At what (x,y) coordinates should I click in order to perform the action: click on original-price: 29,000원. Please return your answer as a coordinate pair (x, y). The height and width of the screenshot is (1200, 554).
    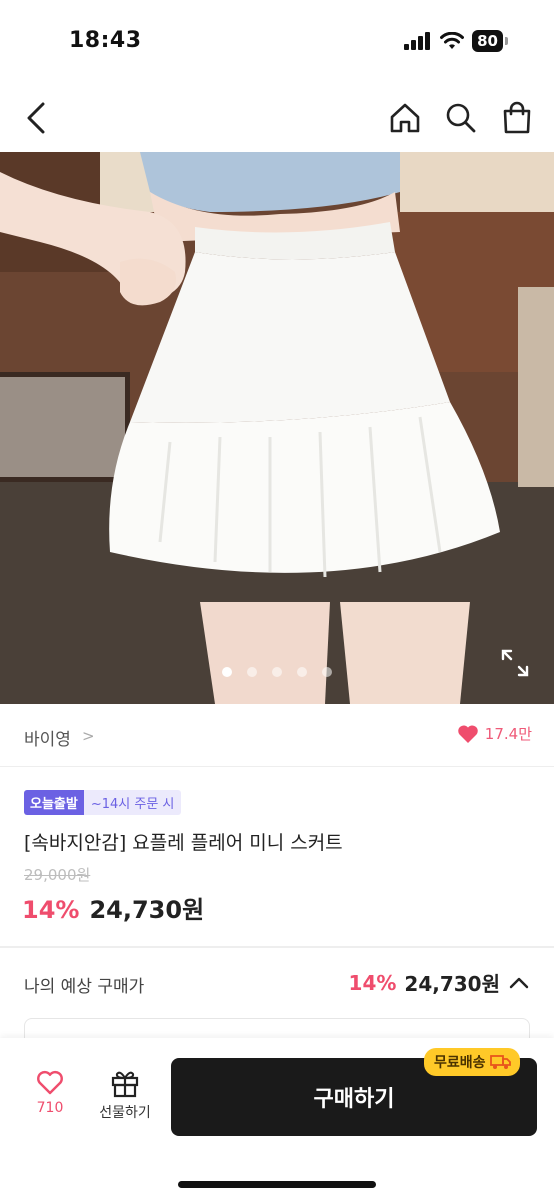
    Looking at the image, I should click on (57, 875).